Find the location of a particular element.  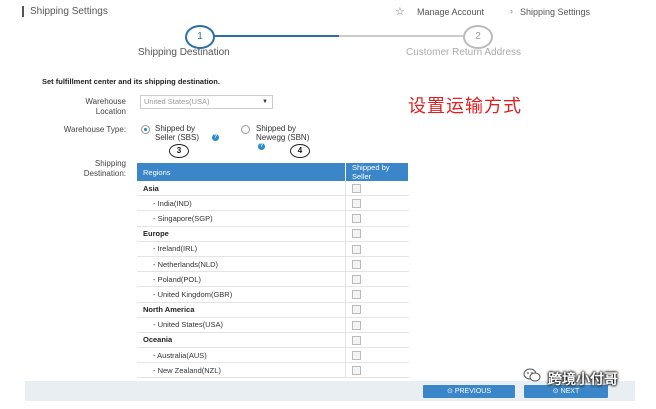

table-row: - New Zealand(NZL) is located at coordinates (273, 370).